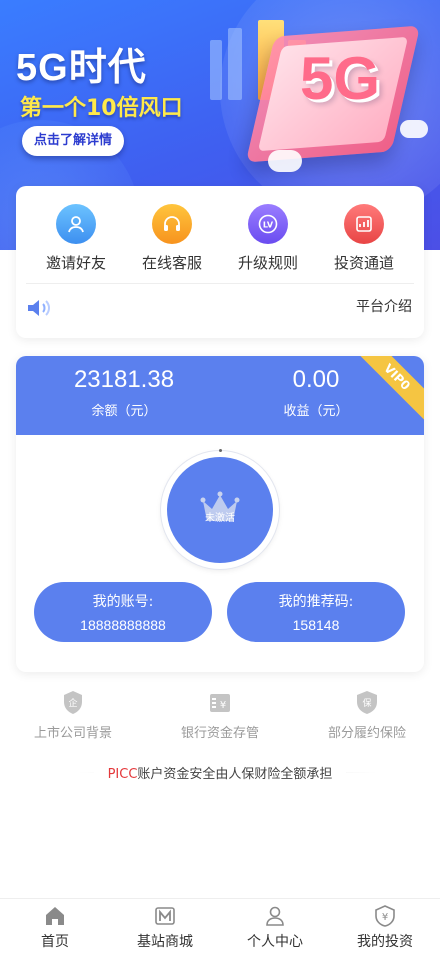 This screenshot has height=953, width=440. What do you see at coordinates (122, 774) in the screenshot?
I see `picc-highlight: PICC` at bounding box center [122, 774].